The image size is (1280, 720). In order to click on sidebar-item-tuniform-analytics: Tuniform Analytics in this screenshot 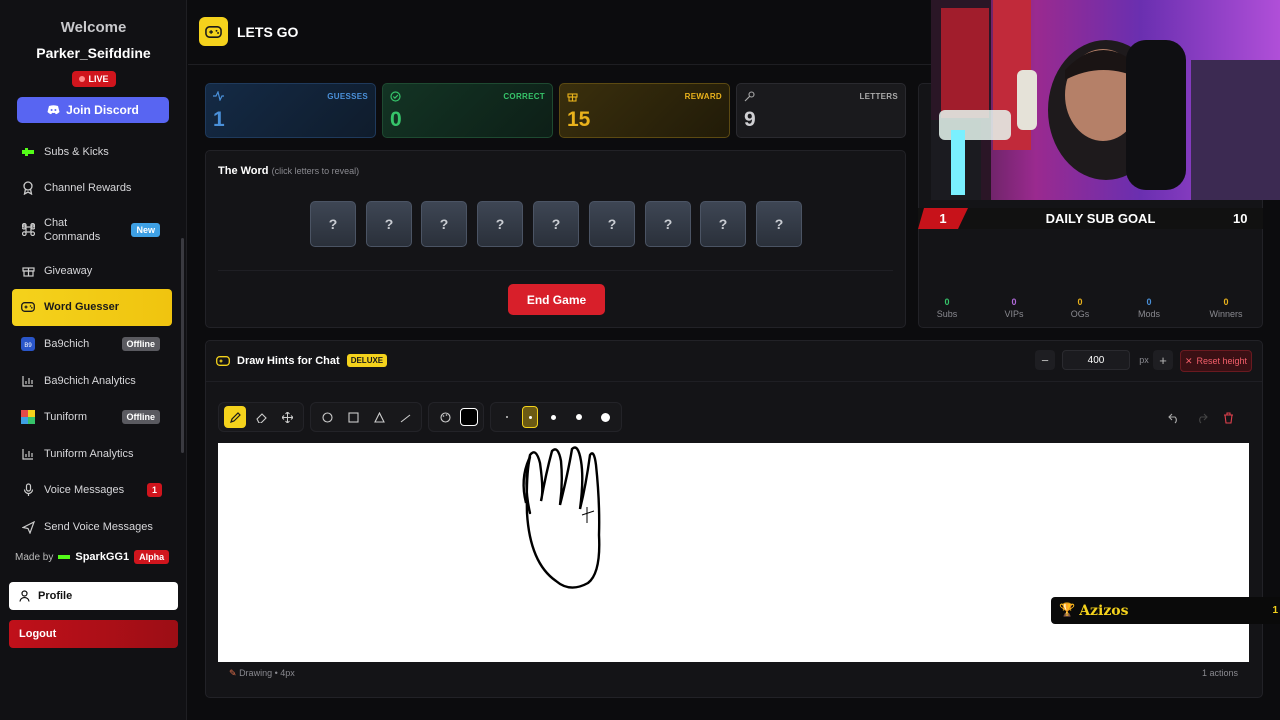, I will do `click(92, 454)`.